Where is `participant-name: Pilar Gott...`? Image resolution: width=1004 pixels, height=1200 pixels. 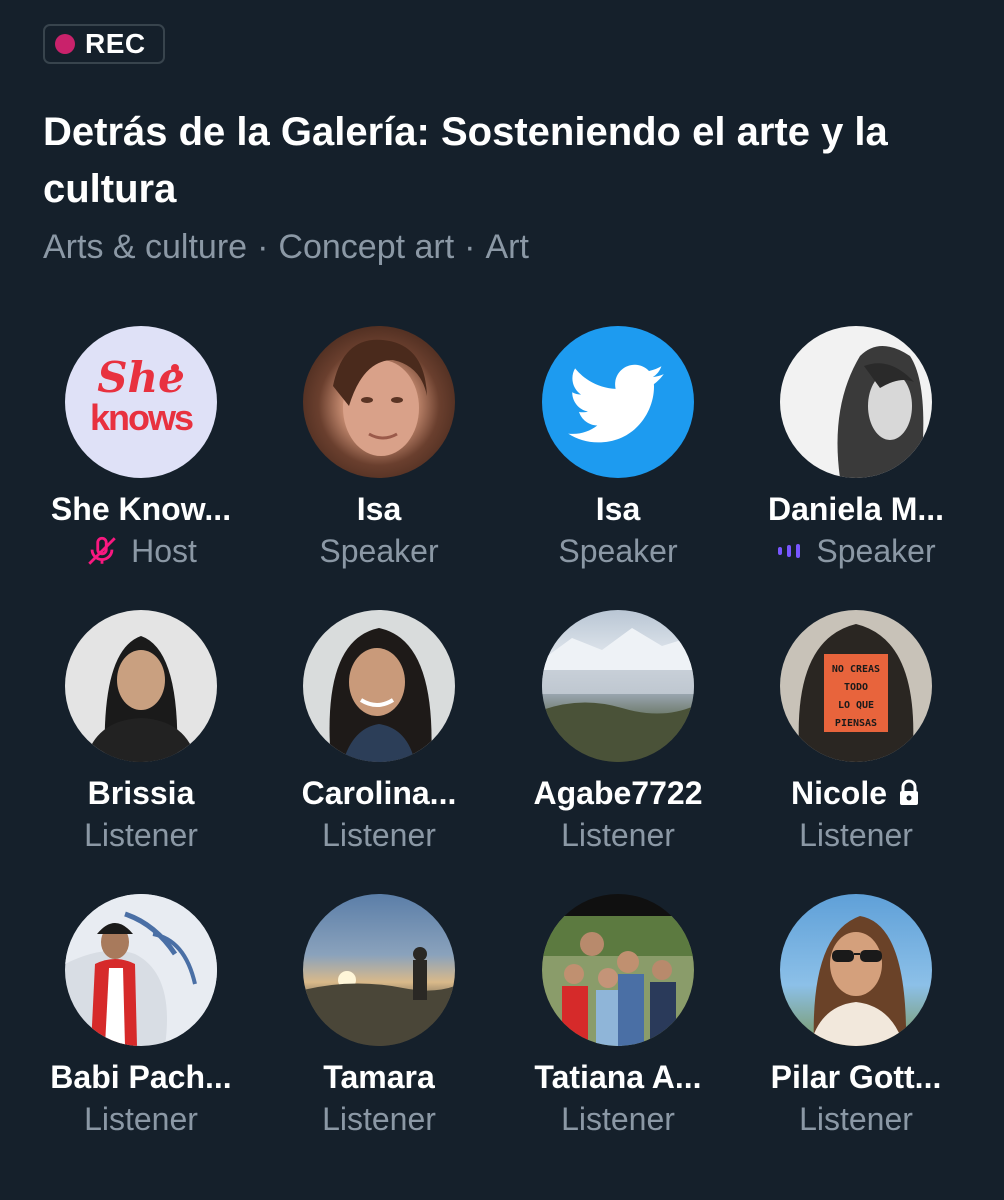 participant-name: Pilar Gott... is located at coordinates (856, 1077).